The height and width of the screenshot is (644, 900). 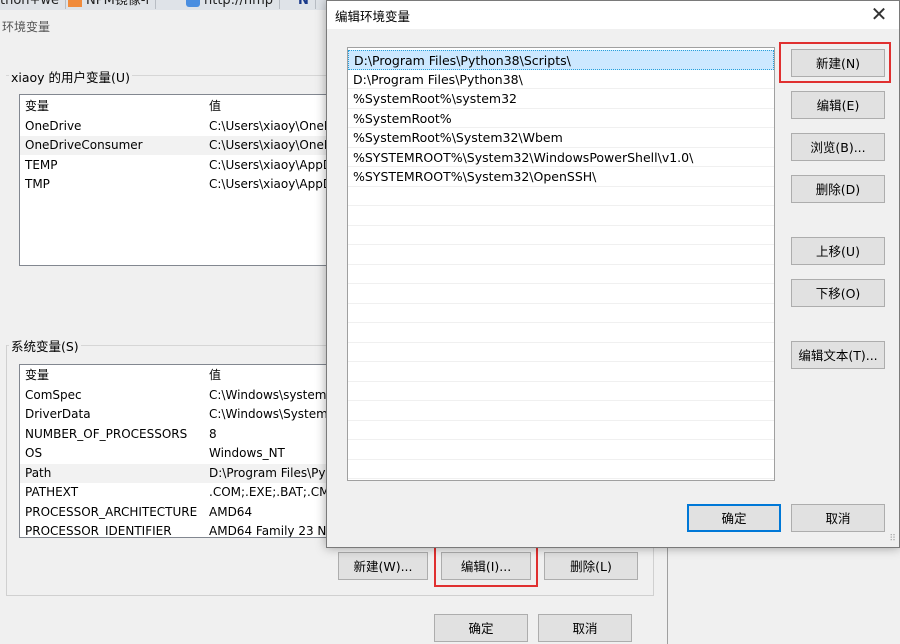 I want to click on variable-name: DriverData, so click(x=58, y=414).